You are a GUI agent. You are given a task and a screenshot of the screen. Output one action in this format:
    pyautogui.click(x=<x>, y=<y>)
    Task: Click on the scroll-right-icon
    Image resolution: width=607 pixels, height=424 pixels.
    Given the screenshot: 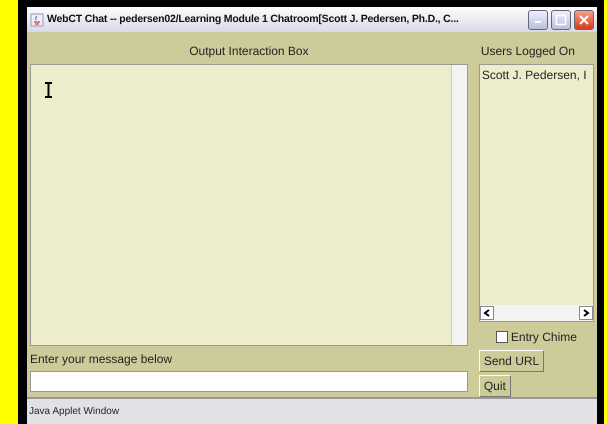 What is the action you would take?
    pyautogui.click(x=586, y=313)
    